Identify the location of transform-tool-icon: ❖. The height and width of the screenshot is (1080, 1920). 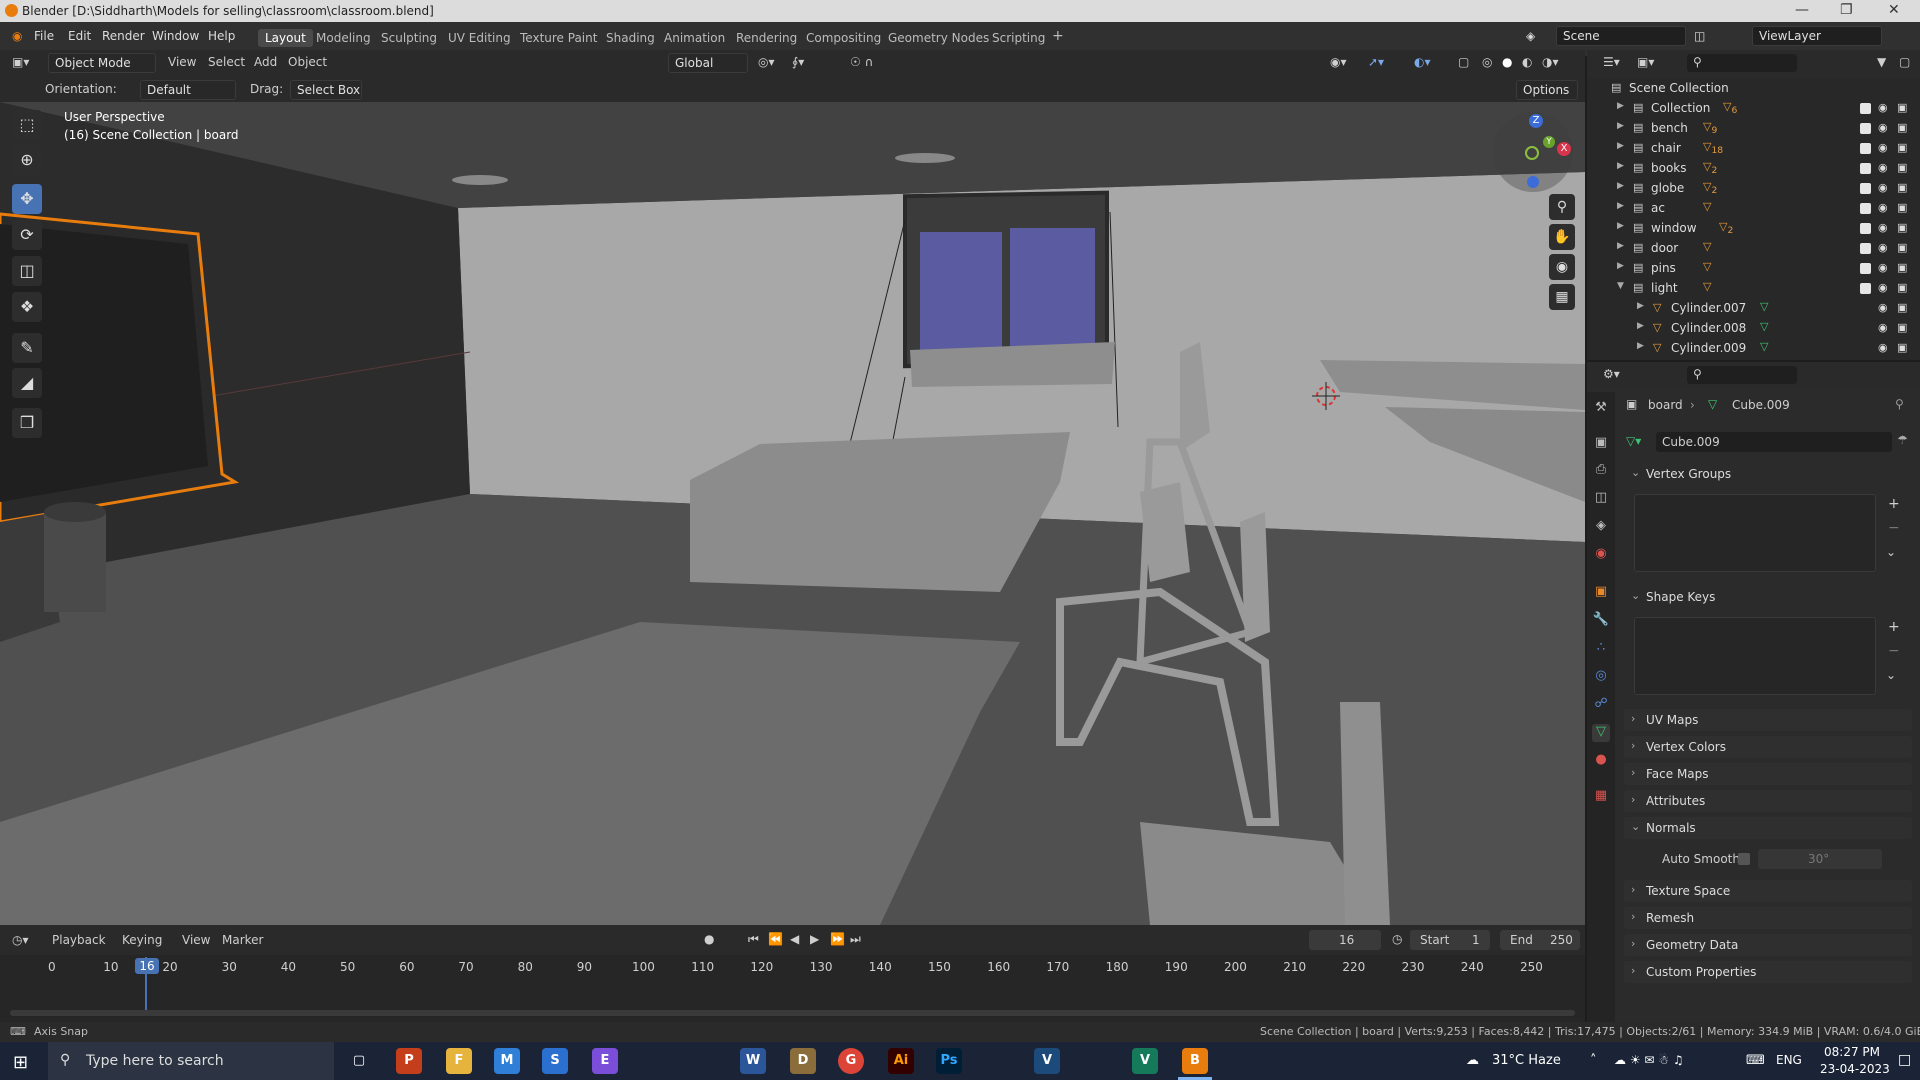
(27, 307).